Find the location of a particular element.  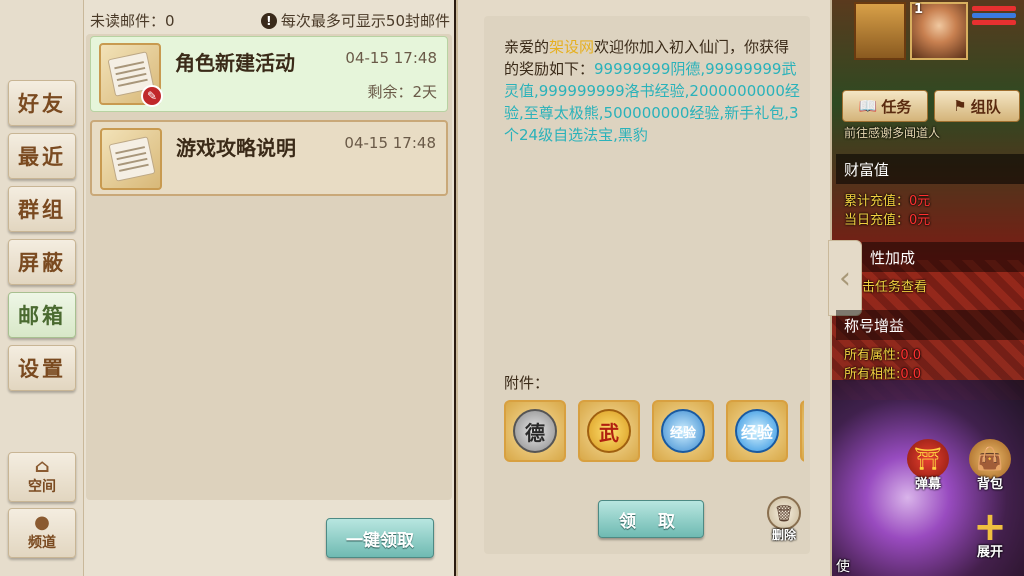

team-label: 组队 is located at coordinates (985, 106).